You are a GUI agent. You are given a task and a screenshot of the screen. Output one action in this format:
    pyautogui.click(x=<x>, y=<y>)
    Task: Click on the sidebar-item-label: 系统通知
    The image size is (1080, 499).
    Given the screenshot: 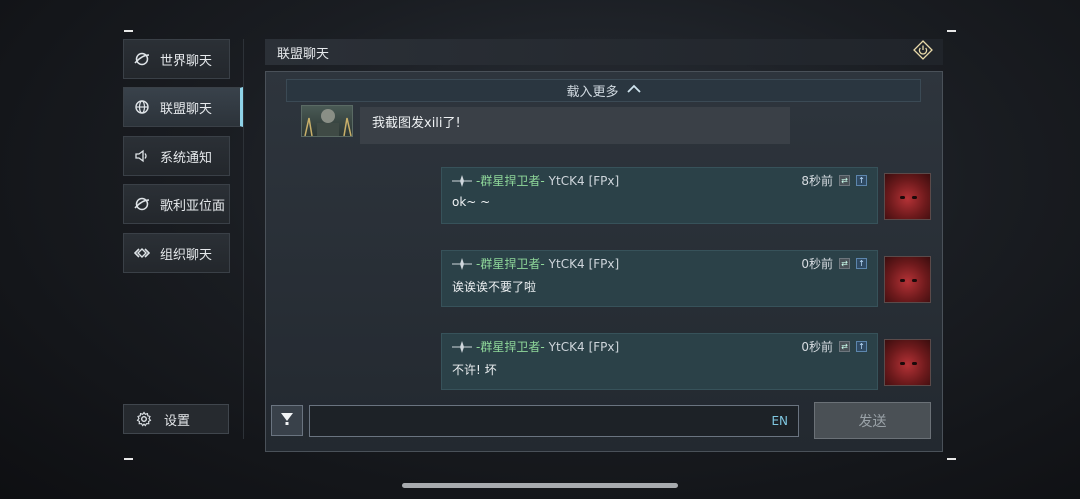 What is the action you would take?
    pyautogui.click(x=186, y=158)
    